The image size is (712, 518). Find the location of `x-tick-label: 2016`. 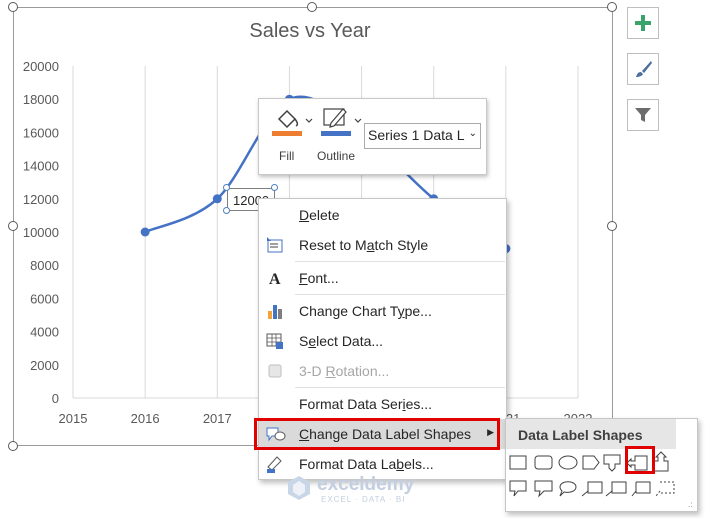

x-tick-label: 2016 is located at coordinates (145, 418).